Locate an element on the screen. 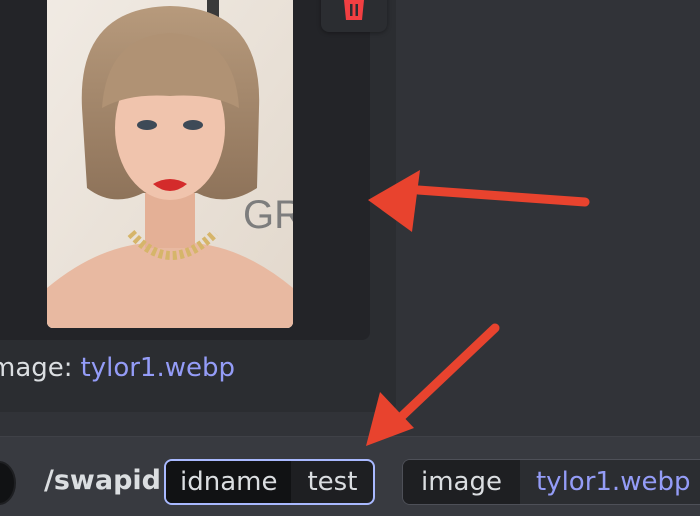 This screenshot has height=516, width=700. option-idname: idname test is located at coordinates (270, 482).